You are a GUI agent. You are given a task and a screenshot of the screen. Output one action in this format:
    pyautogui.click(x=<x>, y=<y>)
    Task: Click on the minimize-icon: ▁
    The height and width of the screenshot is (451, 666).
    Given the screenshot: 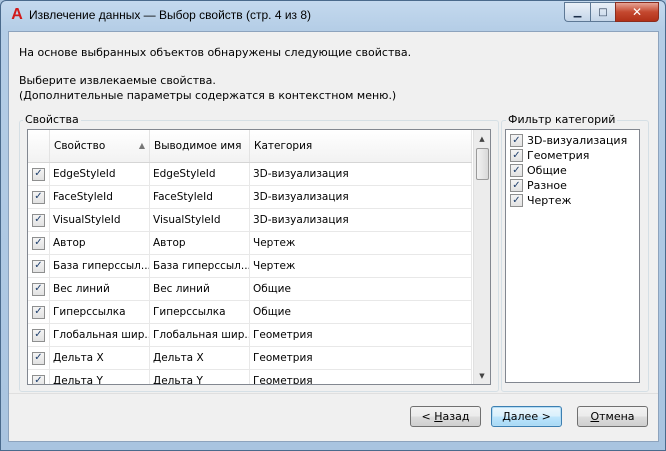 What is the action you would take?
    pyautogui.click(x=577, y=12)
    